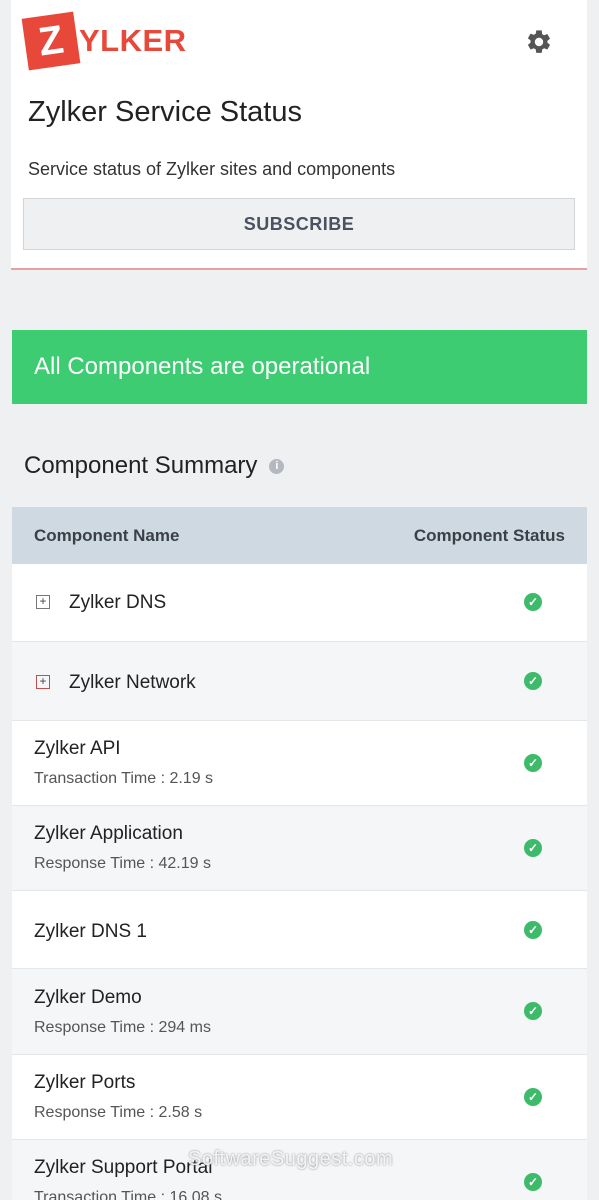 The height and width of the screenshot is (1200, 599). Describe the element at coordinates (141, 465) in the screenshot. I see `component-summary-title: Component Summary` at that location.